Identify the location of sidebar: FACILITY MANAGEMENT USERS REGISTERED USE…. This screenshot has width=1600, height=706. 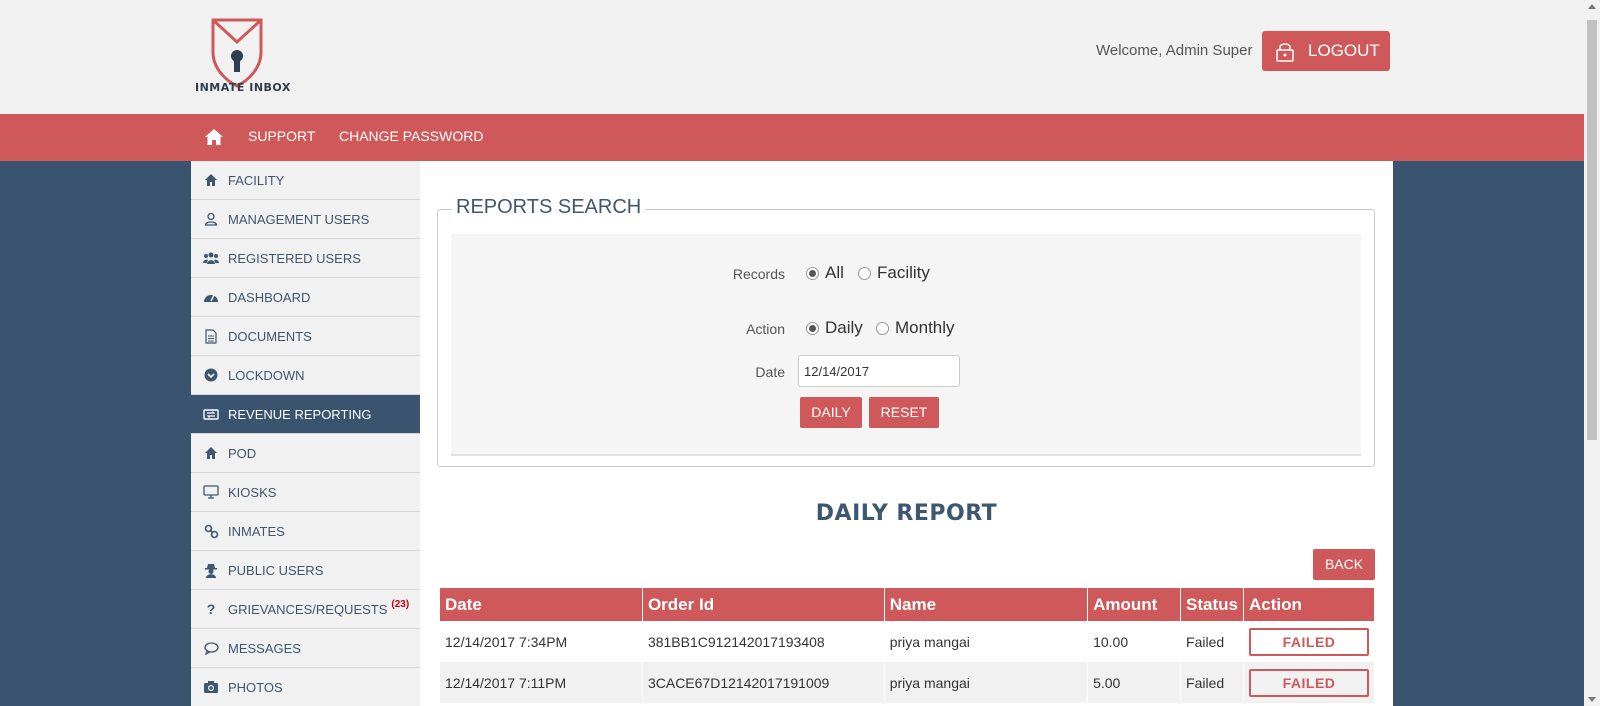
(305, 433).